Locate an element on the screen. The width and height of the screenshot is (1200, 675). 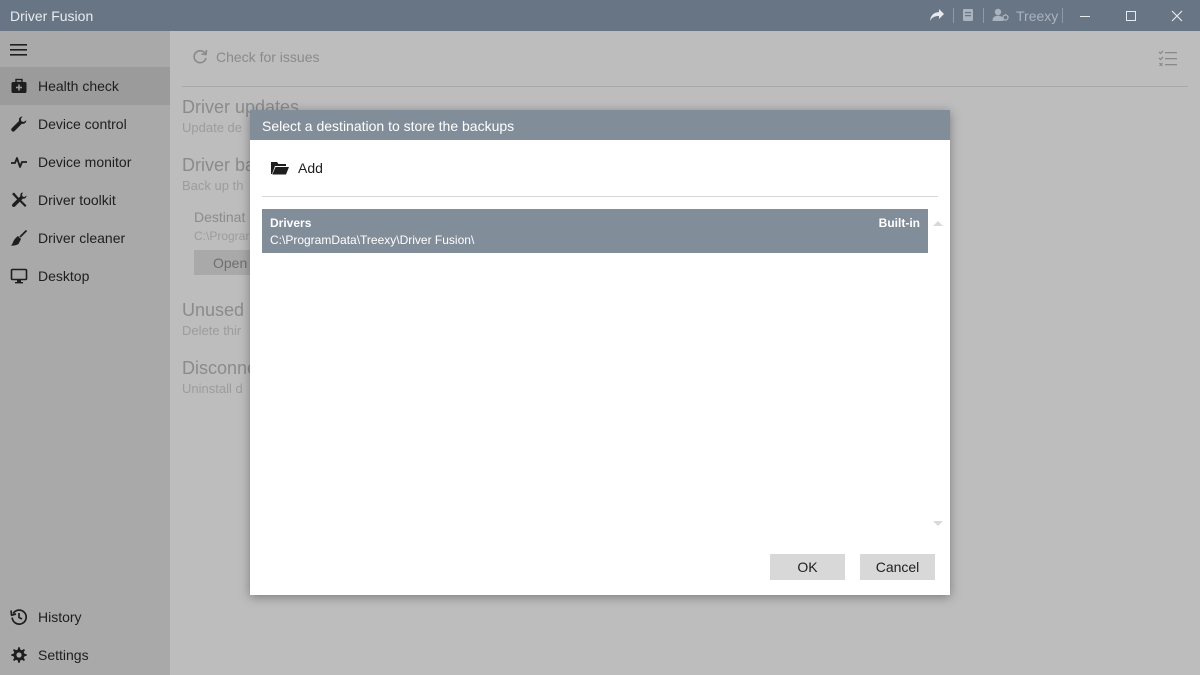
sidebar-item-label: Driver cleaner is located at coordinates (82, 238).